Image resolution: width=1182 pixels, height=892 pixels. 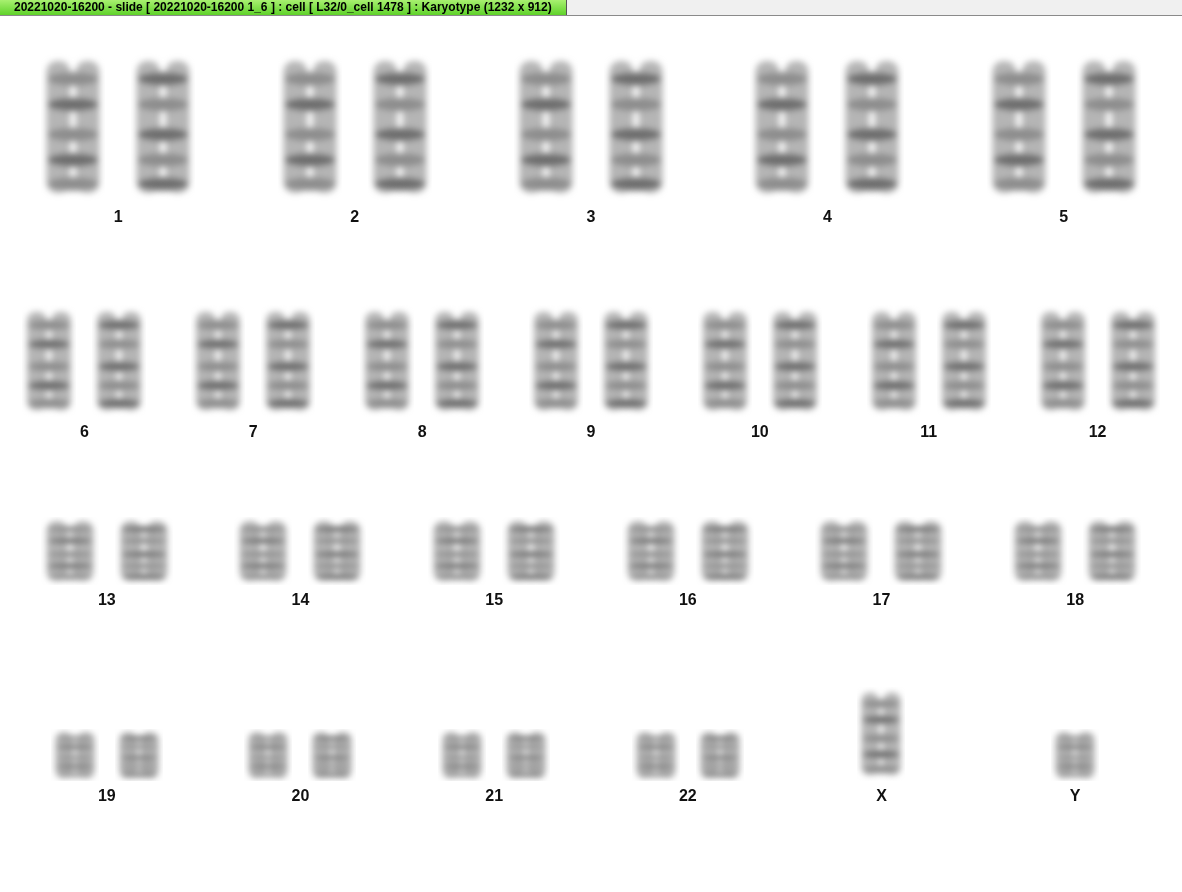 I want to click on chromosome-number: 22, so click(x=687, y=796).